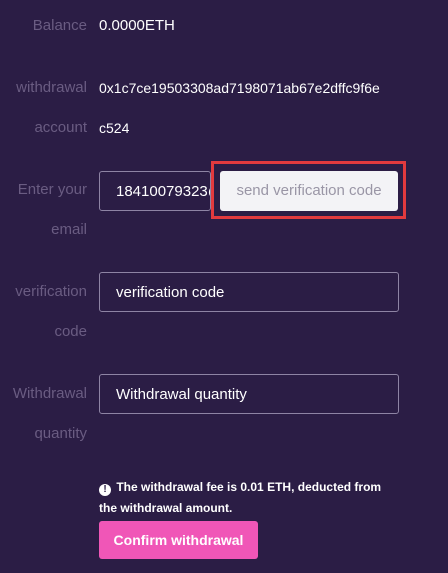 Image resolution: width=448 pixels, height=573 pixels. What do you see at coordinates (59, 25) in the screenshot?
I see `balance-label: Balance` at bounding box center [59, 25].